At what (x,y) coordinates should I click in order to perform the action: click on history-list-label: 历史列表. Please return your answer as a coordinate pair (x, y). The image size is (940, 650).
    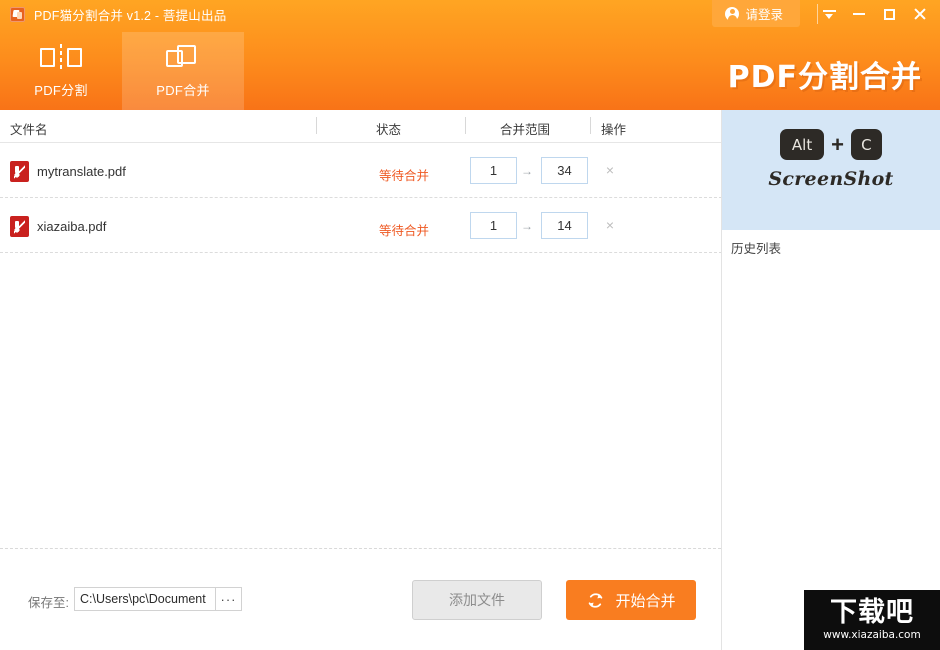
    Looking at the image, I should click on (756, 249).